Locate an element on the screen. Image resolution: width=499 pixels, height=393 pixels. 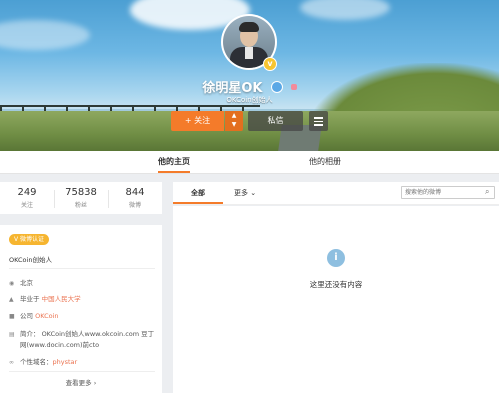
info-company: ■ 公司 OKCoin is located at coordinates (34, 316).